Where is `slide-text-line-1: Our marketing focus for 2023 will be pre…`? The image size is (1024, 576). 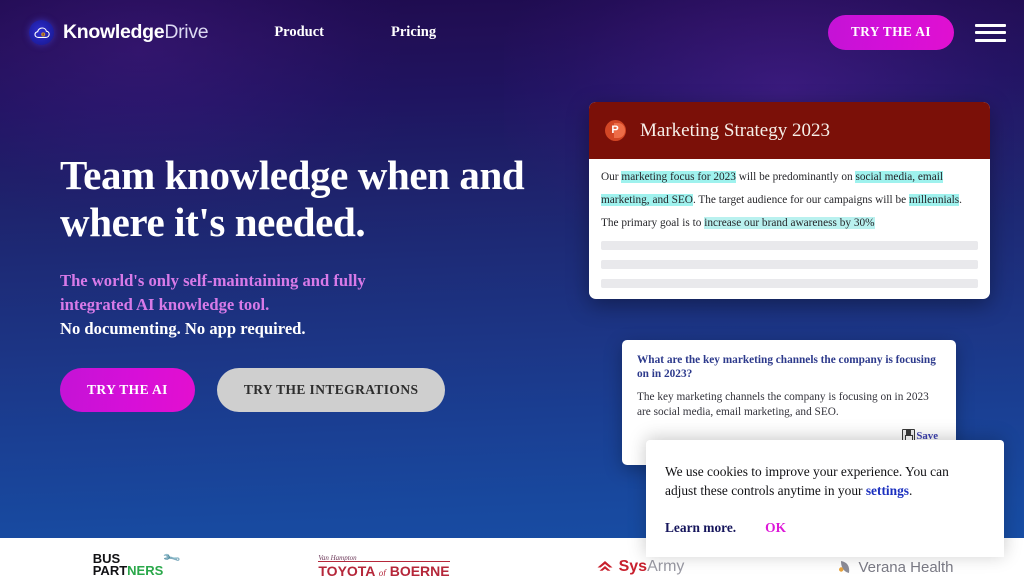
slide-text-line-1: Our marketing focus for 2023 will be pre… is located at coordinates (789, 177).